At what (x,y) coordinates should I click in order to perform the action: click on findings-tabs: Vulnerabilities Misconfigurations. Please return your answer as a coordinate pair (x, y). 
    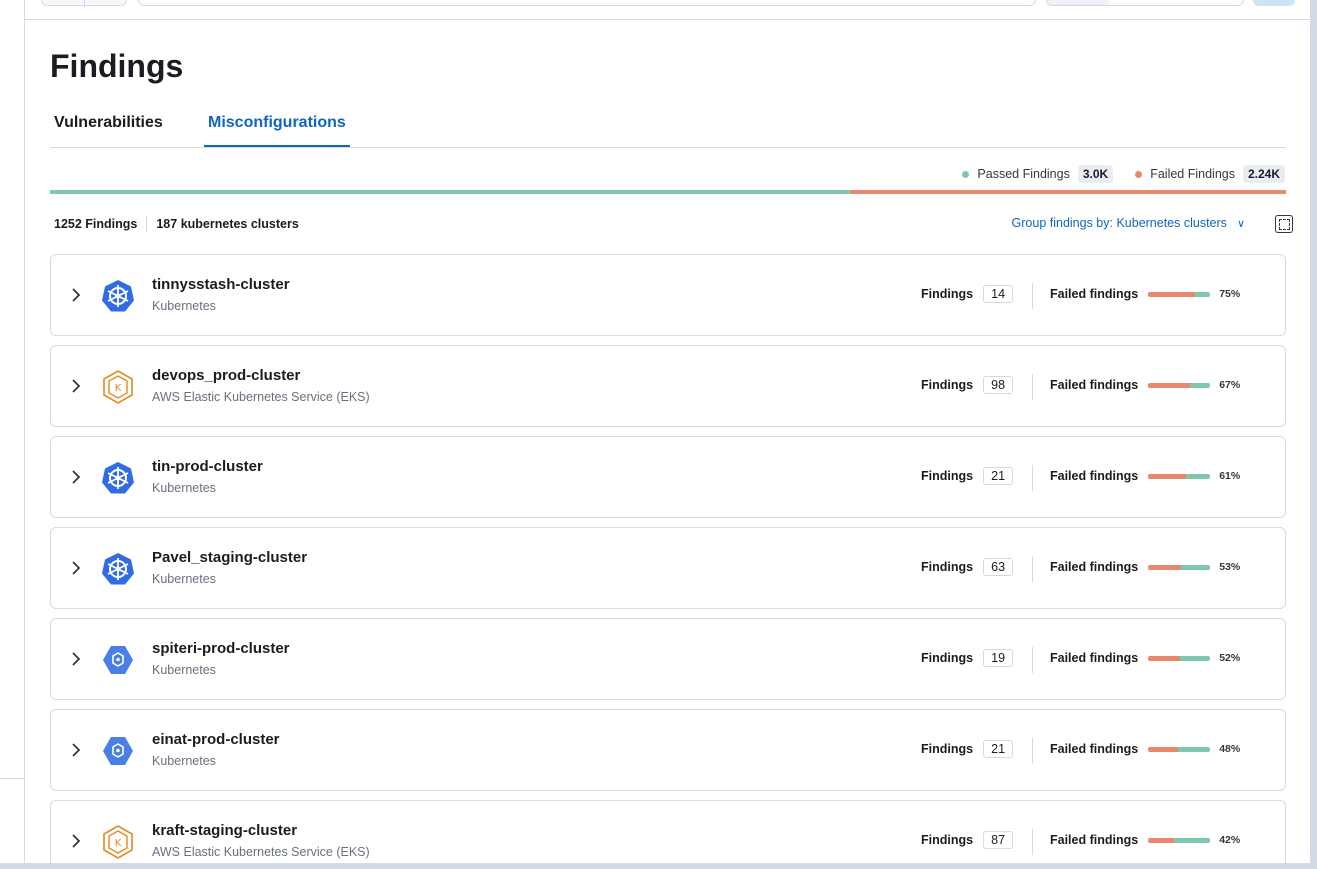
    Looking at the image, I should click on (668, 129).